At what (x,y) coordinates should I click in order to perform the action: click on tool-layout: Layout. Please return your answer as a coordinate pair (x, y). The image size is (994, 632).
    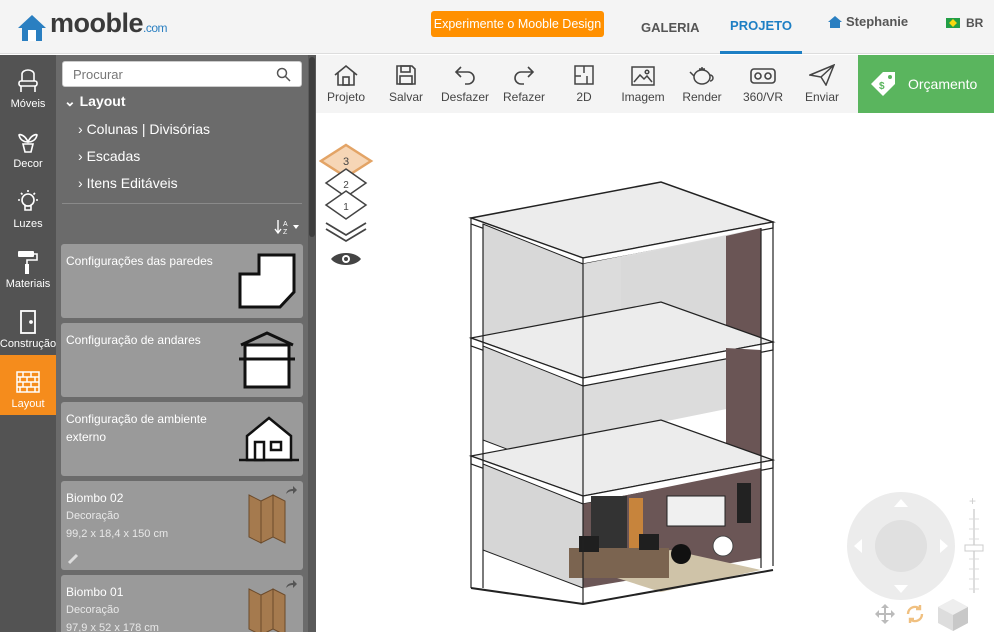
    Looking at the image, I should click on (28, 385).